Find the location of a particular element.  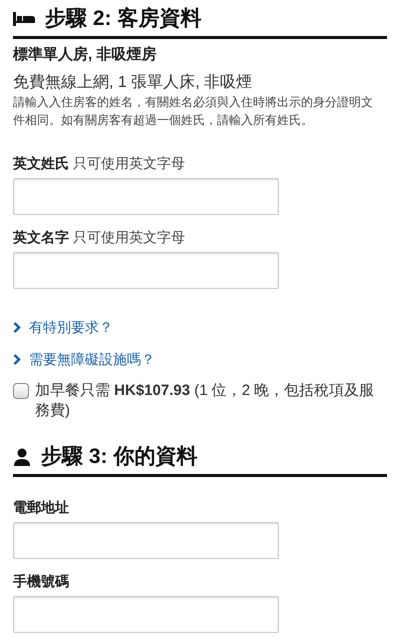

expand-link: 需要無障礙設施嗎？ is located at coordinates (200, 359).